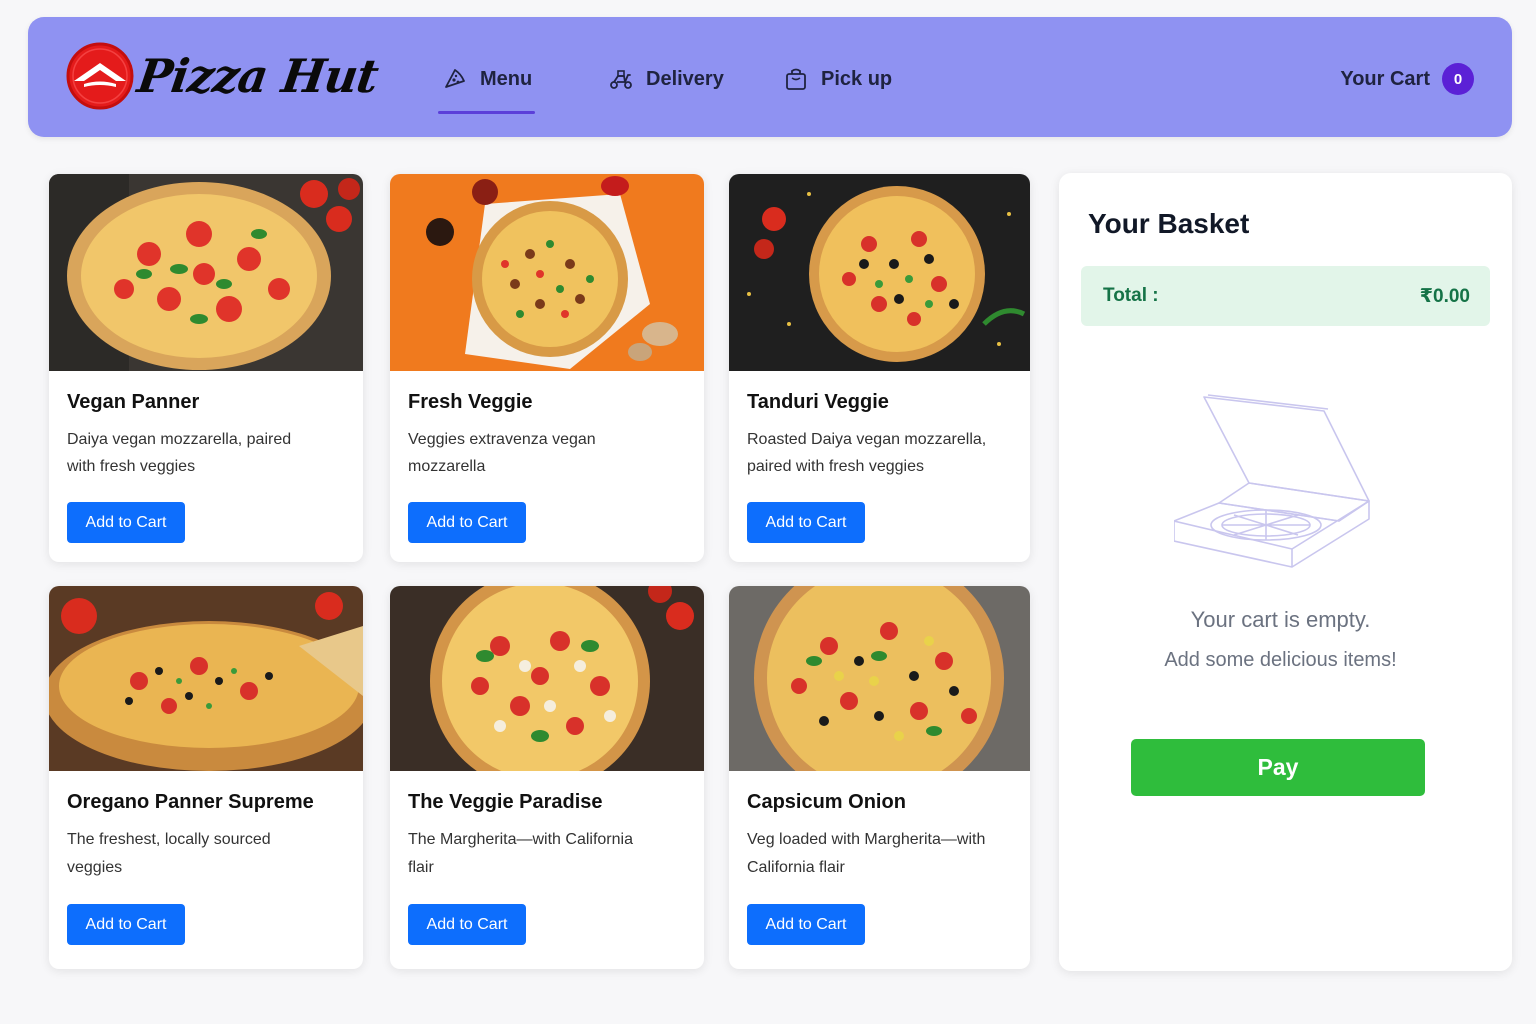 Image resolution: width=1536 pixels, height=1024 pixels. I want to click on pizza-slice-icon, so click(455, 78).